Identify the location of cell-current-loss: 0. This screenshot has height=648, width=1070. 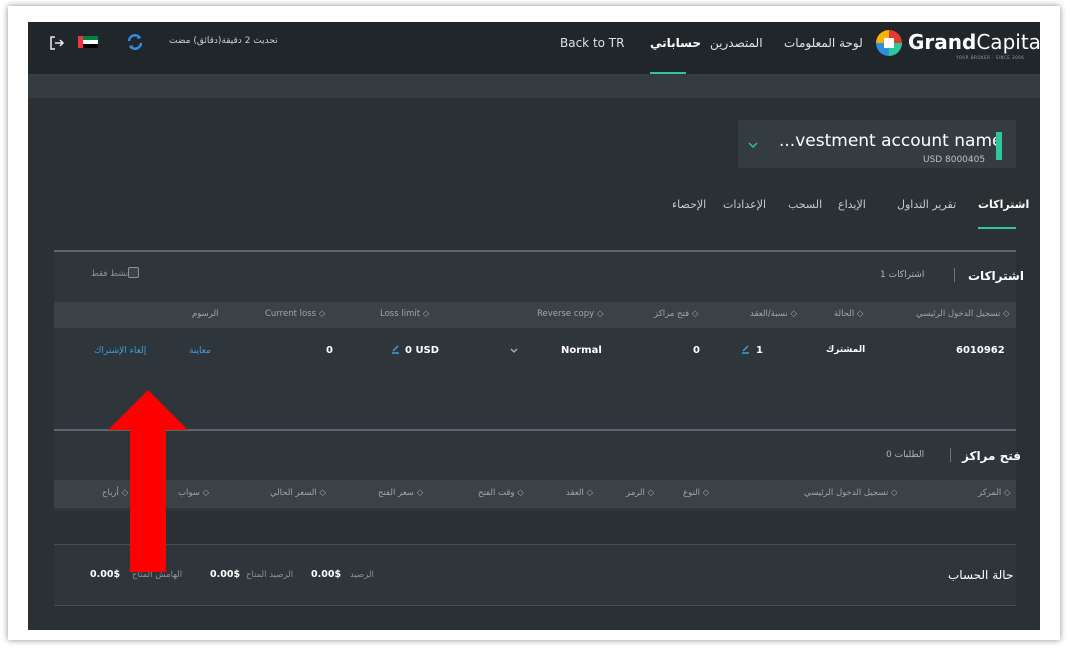
(329, 350).